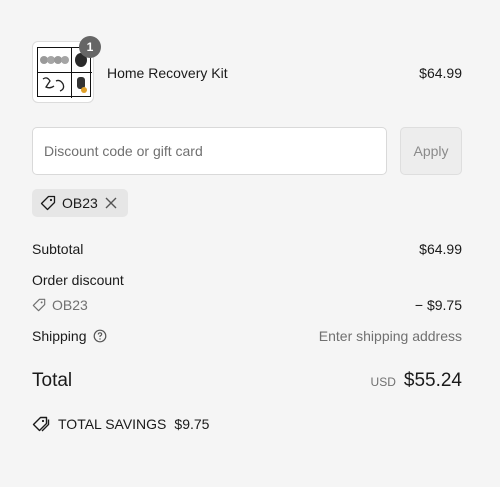 Image resolution: width=500 pixels, height=487 pixels. I want to click on product-name: Home Recovery Kit, so click(167, 73).